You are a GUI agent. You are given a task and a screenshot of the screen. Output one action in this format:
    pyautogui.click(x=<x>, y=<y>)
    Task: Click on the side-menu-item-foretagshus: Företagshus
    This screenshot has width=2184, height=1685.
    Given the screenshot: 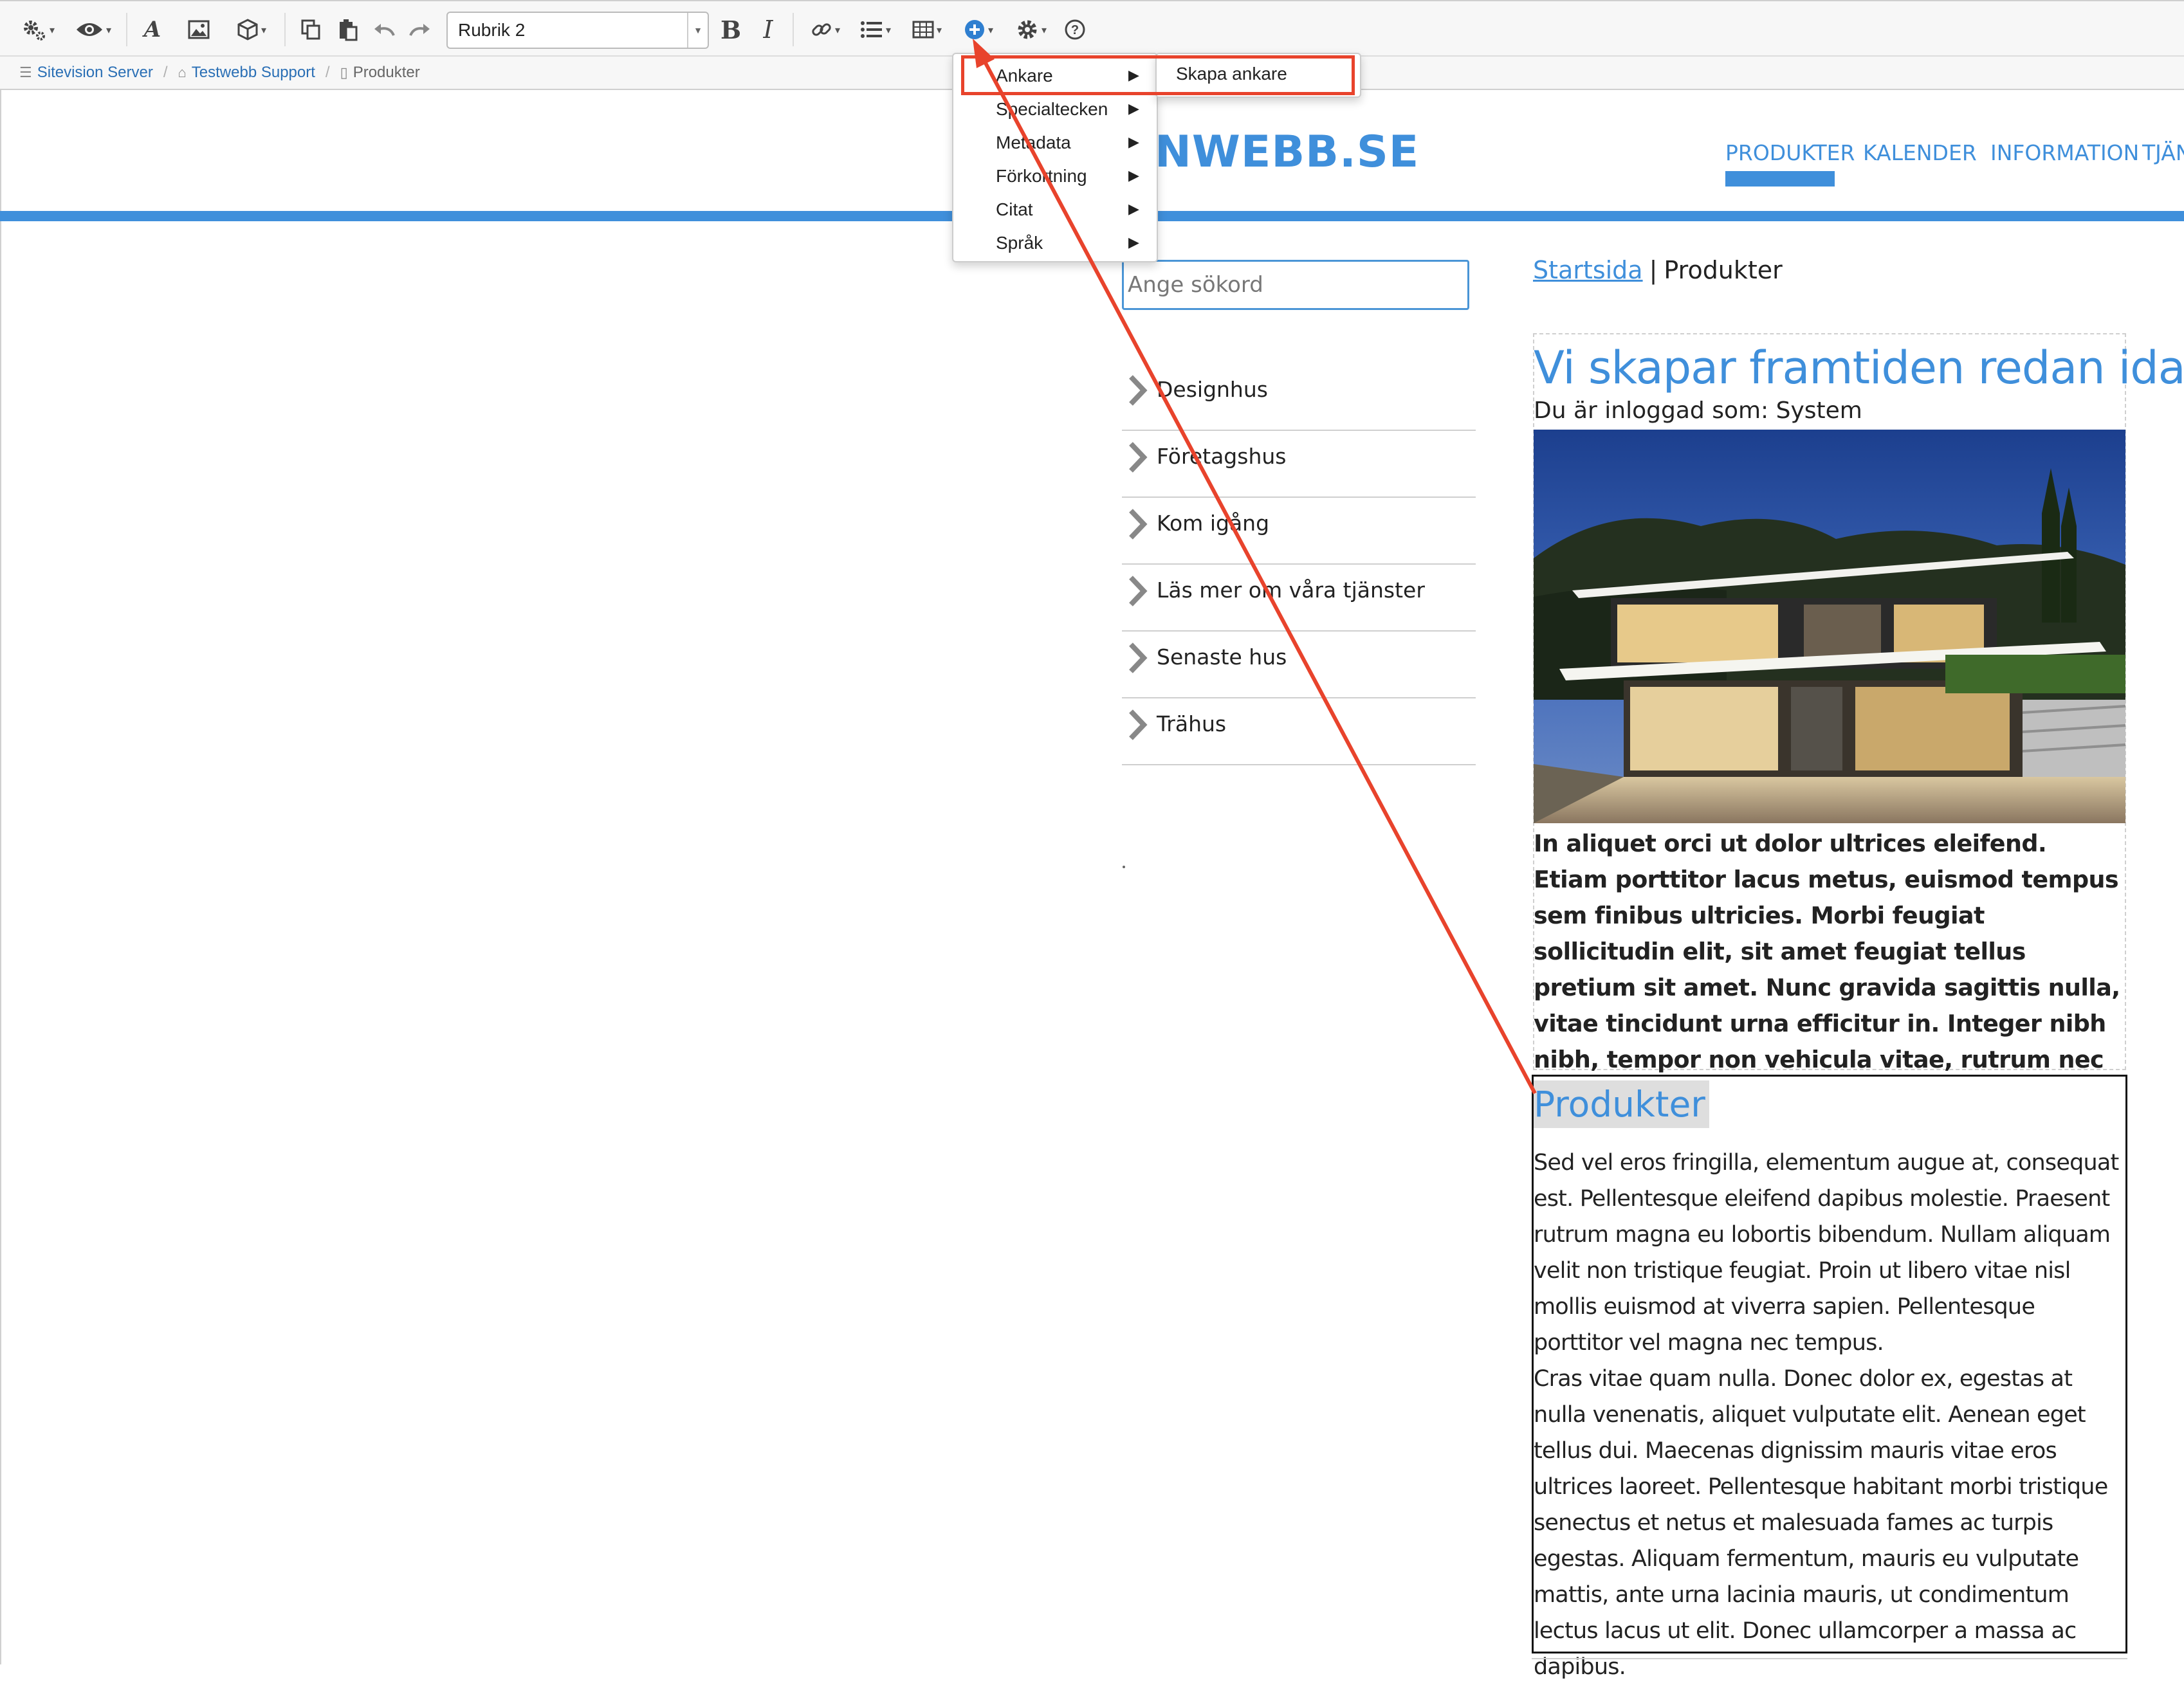 What is the action you would take?
    pyautogui.click(x=1299, y=464)
    